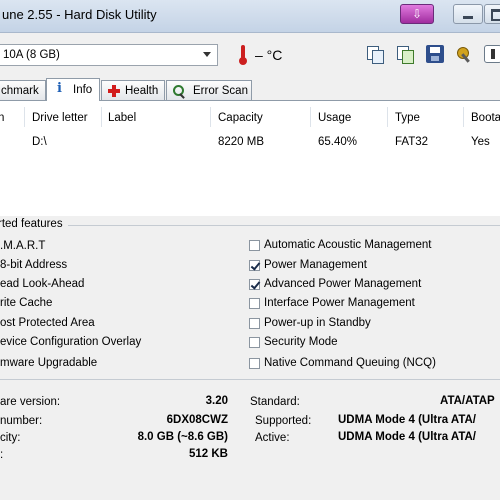 The image size is (500, 500). Describe the element at coordinates (250, 16) in the screenshot. I see `title-bar: une 2.55 - Hard Disk Utility ⇩` at that location.